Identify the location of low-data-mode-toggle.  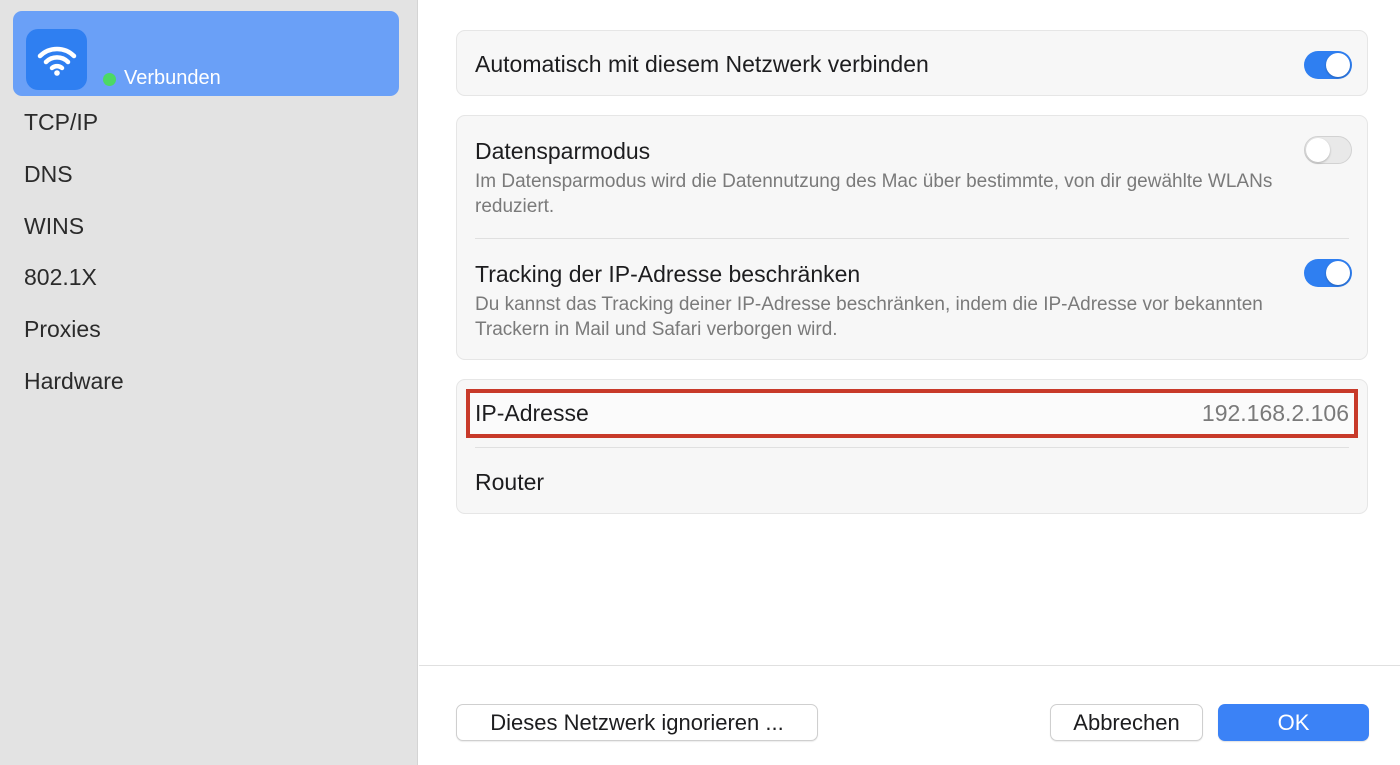
(1328, 150).